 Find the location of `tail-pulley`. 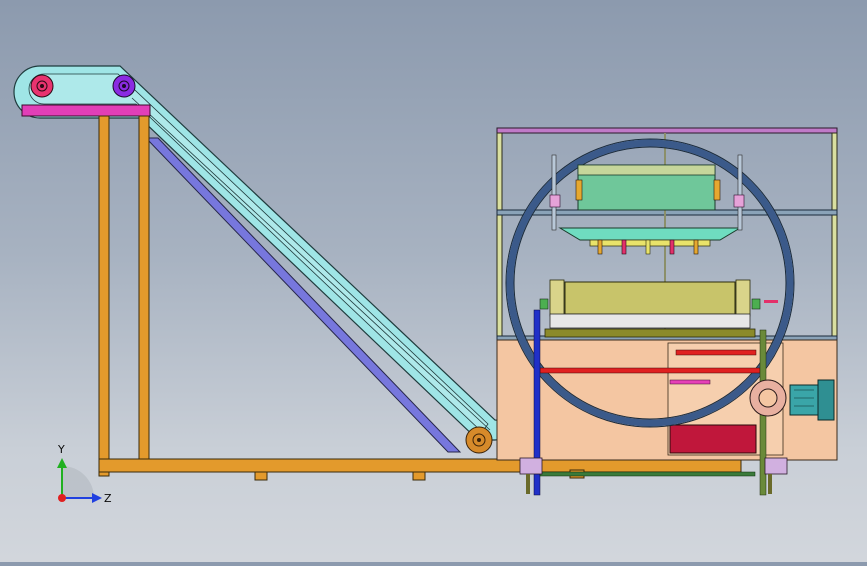

tail-pulley is located at coordinates (479, 440).